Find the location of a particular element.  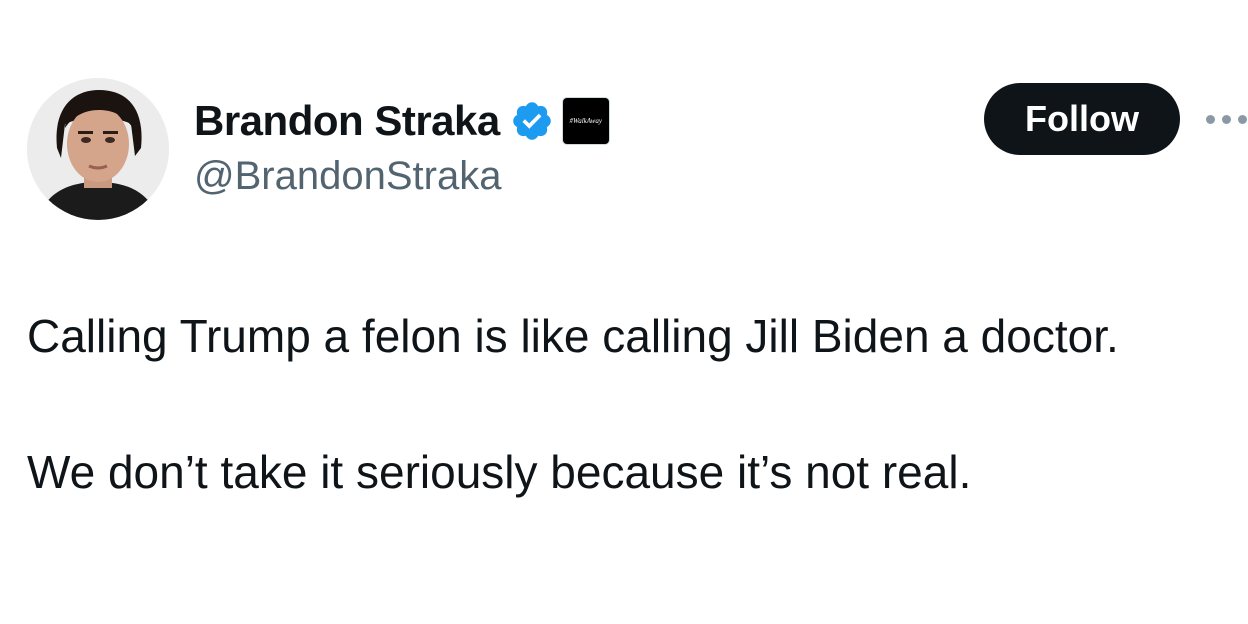

display-name: Brandon Straka is located at coordinates (347, 121).